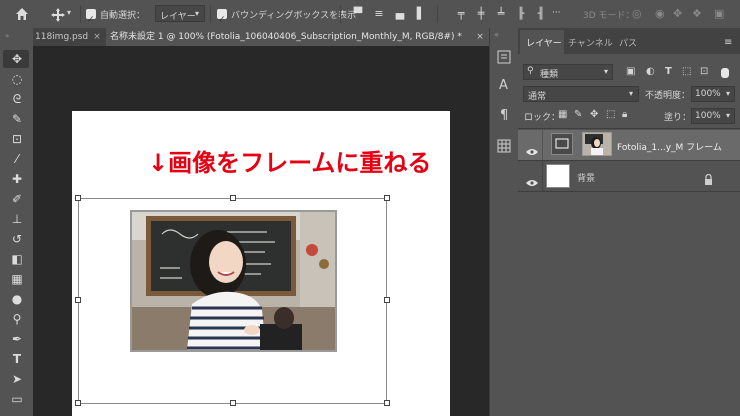  What do you see at coordinates (17, 79) in the screenshot?
I see `marquee-tool-icon: ◌` at bounding box center [17, 79].